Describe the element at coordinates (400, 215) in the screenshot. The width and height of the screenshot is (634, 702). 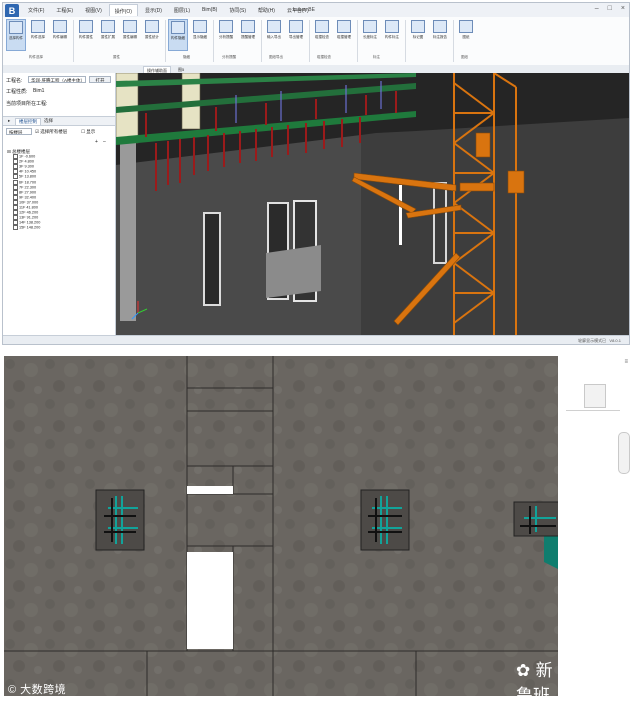
I see `white-edge` at that location.